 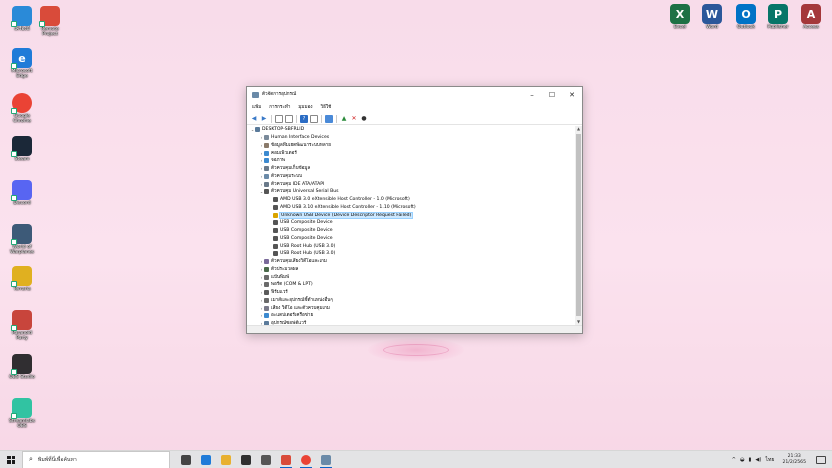 What do you see at coordinates (411, 285) in the screenshot?
I see `tree-category: › พอร์ต (COM & LPT)` at bounding box center [411, 285].